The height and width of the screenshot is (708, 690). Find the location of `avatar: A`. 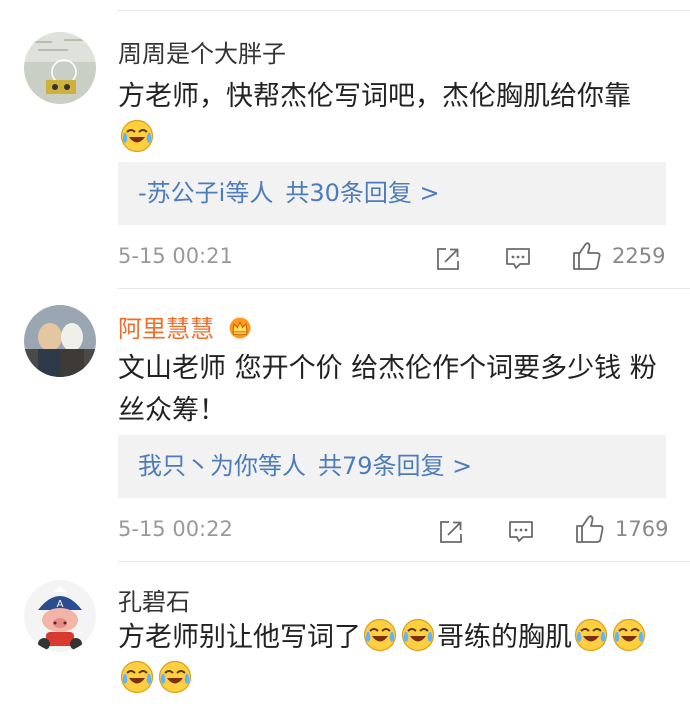

avatar: A is located at coordinates (60, 616).